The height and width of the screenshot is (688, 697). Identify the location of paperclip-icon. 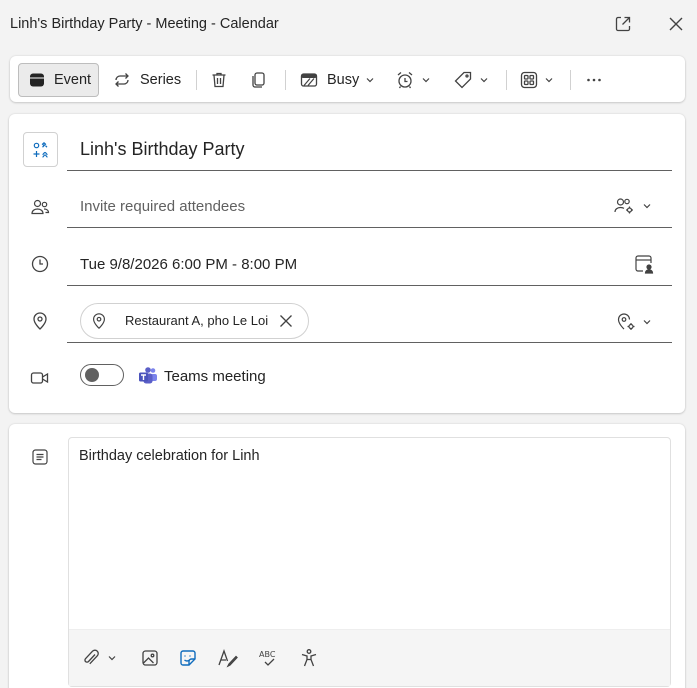
(91, 657).